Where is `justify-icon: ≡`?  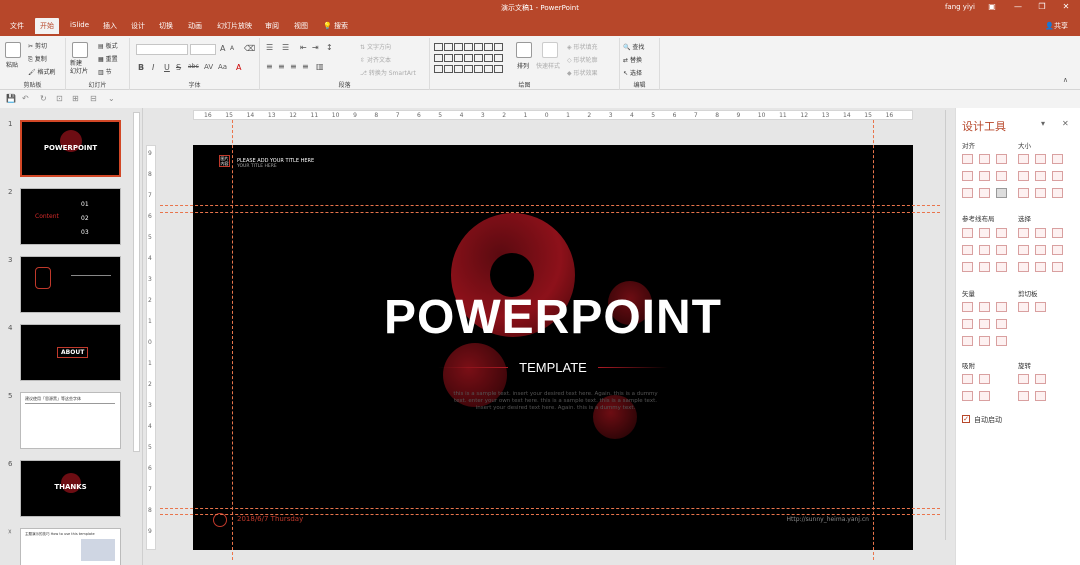 justify-icon: ≡ is located at coordinates (305, 66).